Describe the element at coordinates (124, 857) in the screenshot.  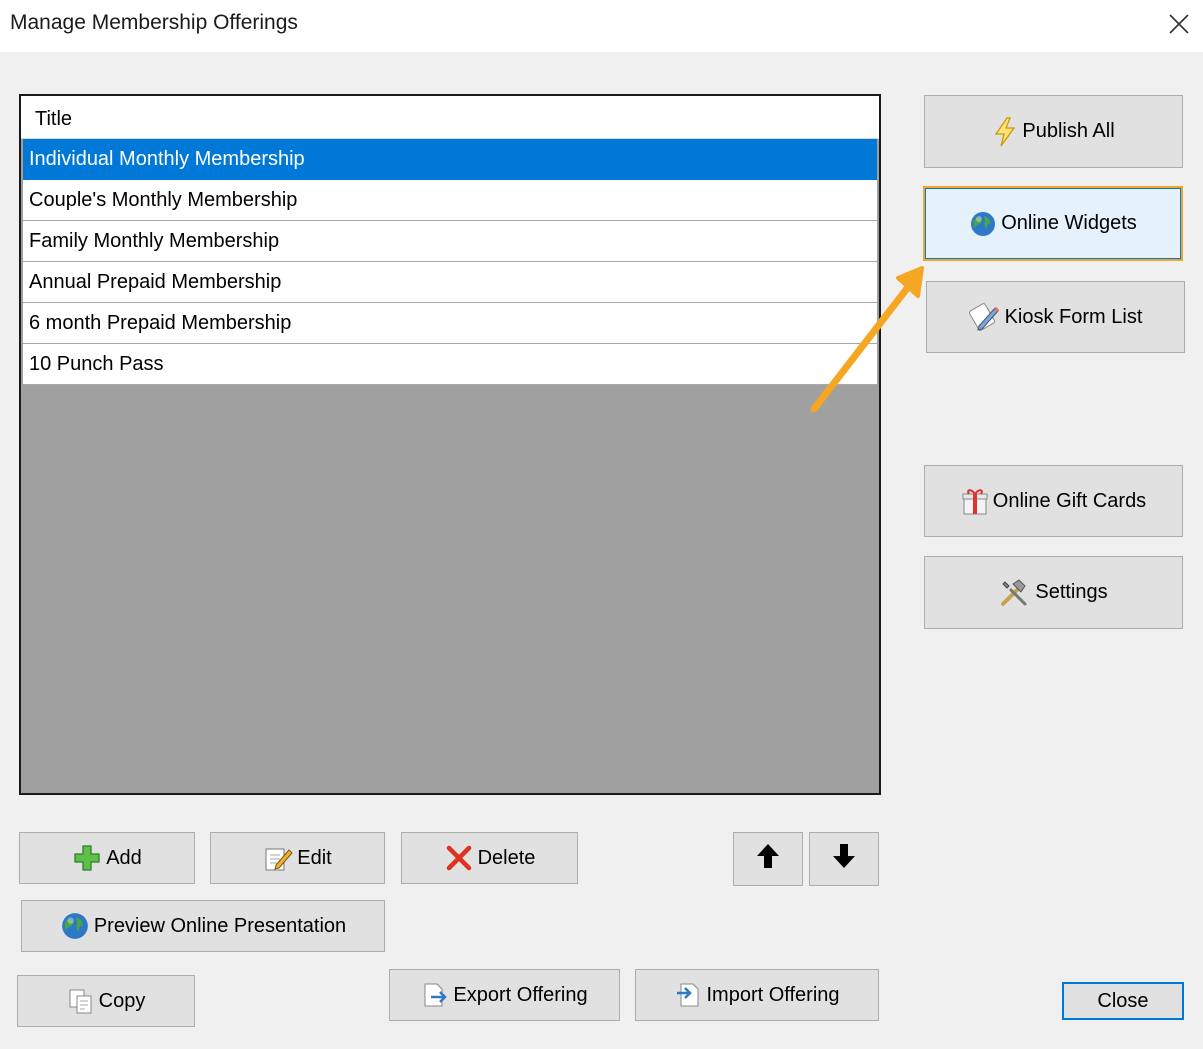
I see `add-label: Add` at that location.